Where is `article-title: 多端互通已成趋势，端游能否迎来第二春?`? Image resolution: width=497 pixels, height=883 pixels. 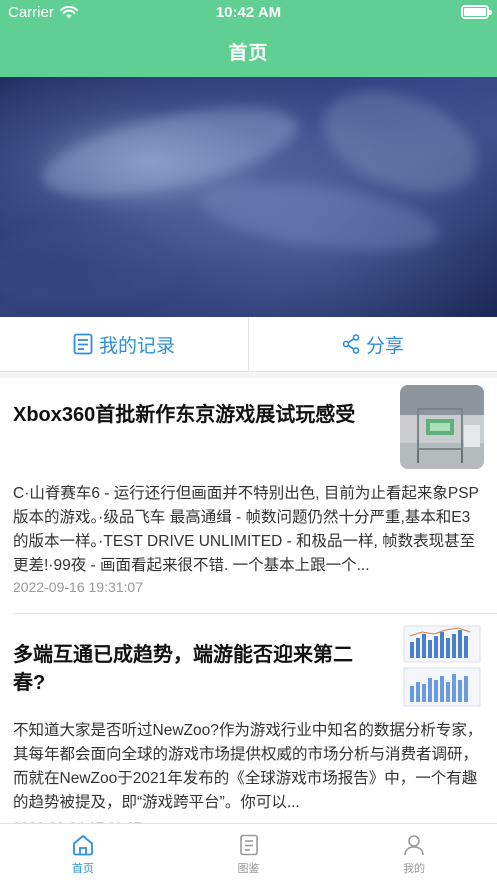 article-title: 多端互通已成趋势，端游能否迎来第二春? is located at coordinates (183, 669).